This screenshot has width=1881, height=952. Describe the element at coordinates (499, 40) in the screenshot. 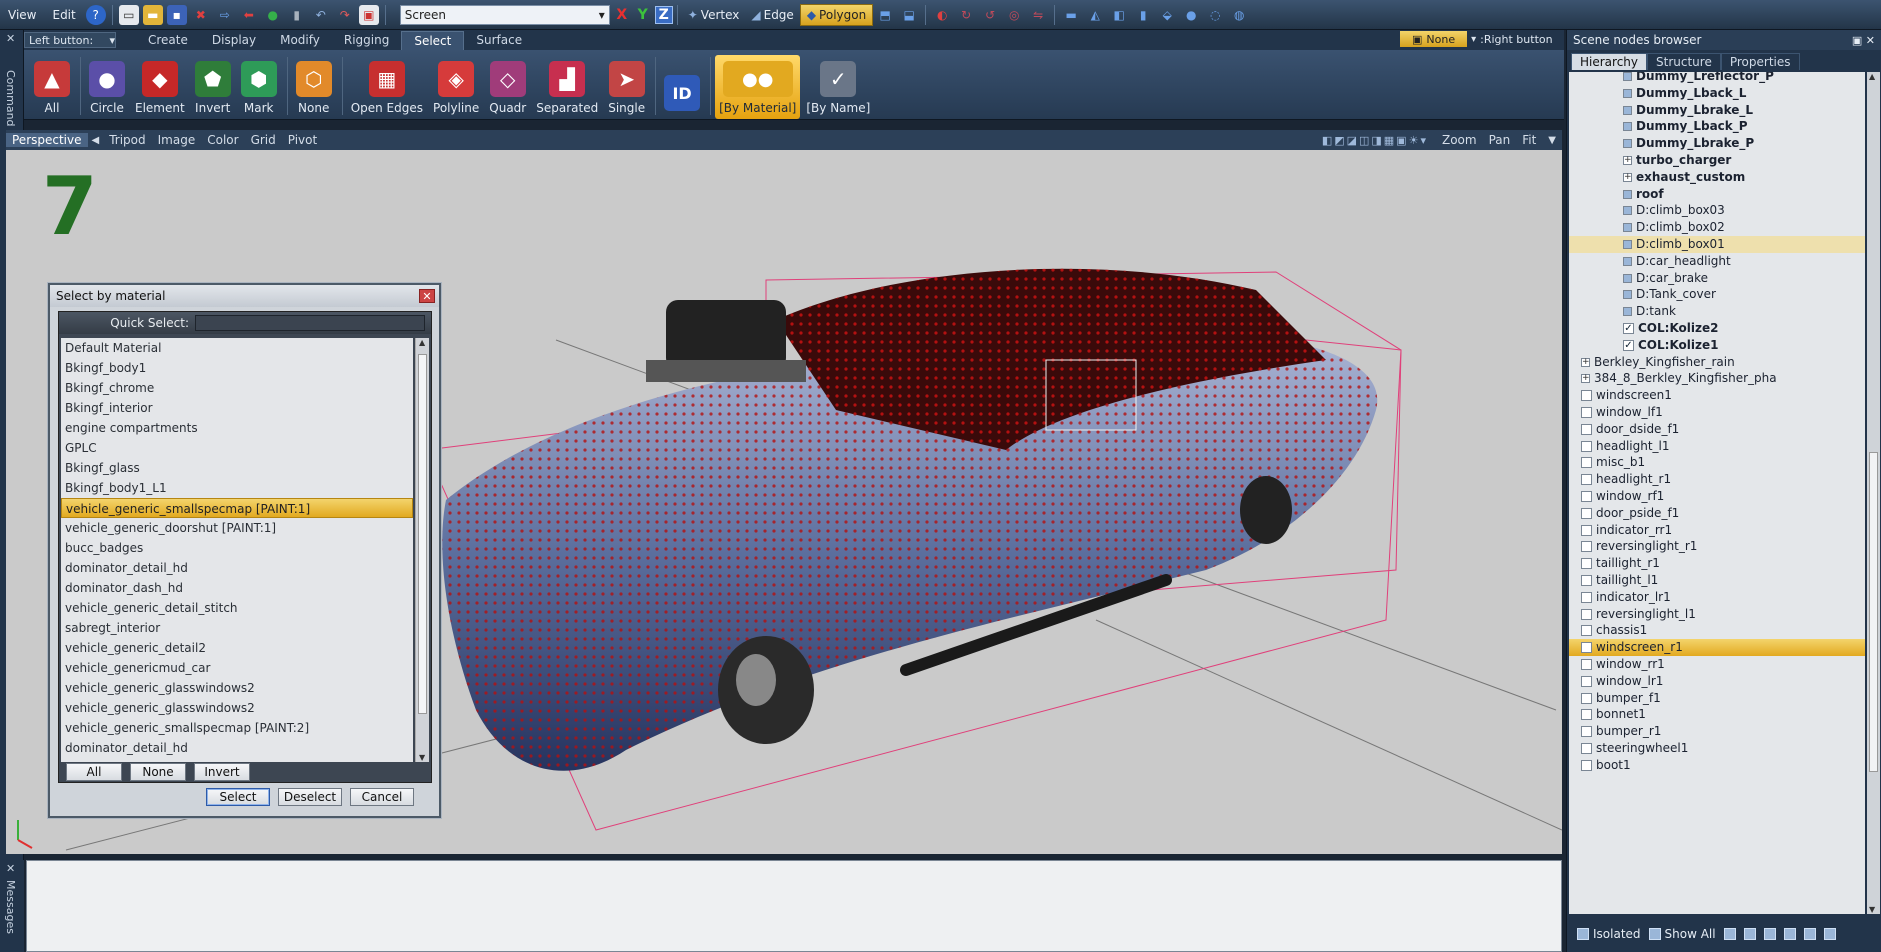

I see `tab-surface: Surface` at that location.